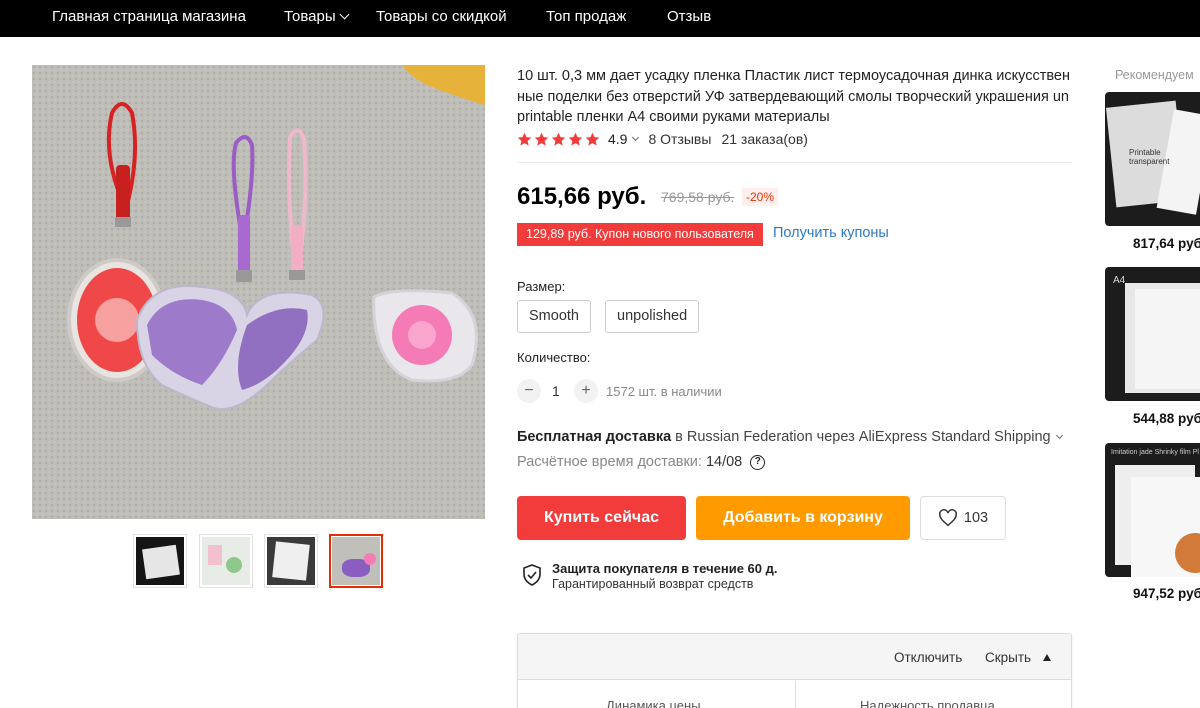 This screenshot has width=1200, height=708. I want to click on quantity-value: 1, so click(556, 391).